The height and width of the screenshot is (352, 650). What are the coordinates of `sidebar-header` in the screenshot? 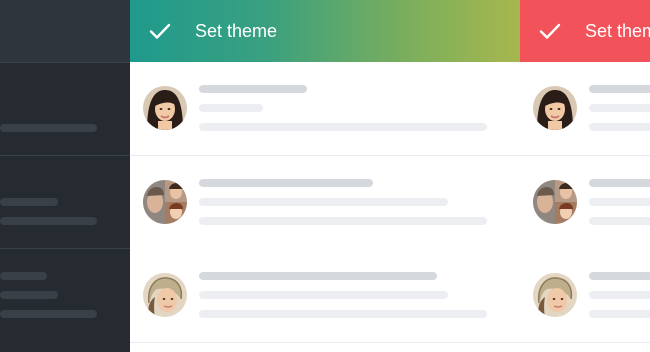 It's located at (65, 31).